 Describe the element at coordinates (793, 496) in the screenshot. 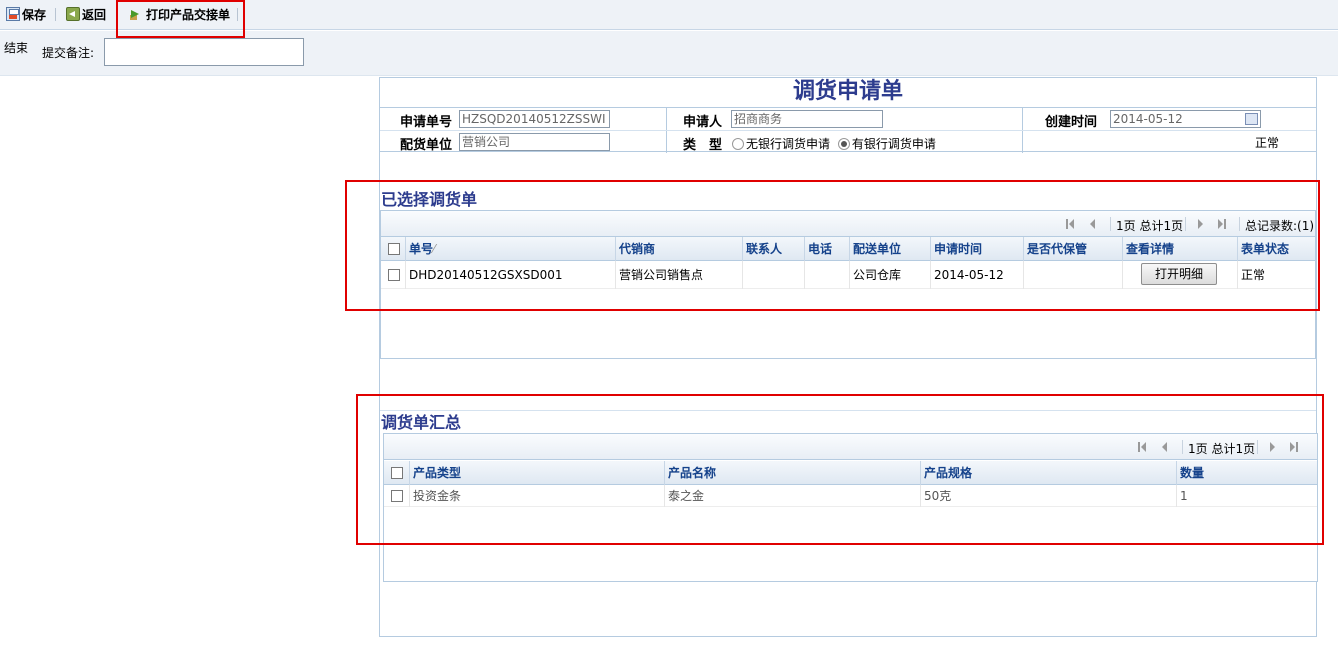

I see `cell-product-name: 泰之金` at that location.